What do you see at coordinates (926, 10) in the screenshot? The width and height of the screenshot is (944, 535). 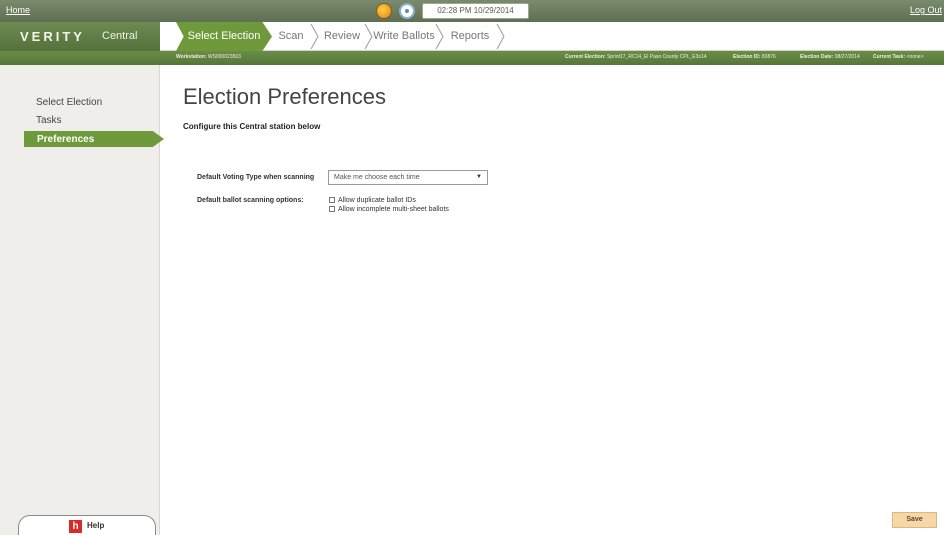 I see `logout-link: Log Out` at bounding box center [926, 10].